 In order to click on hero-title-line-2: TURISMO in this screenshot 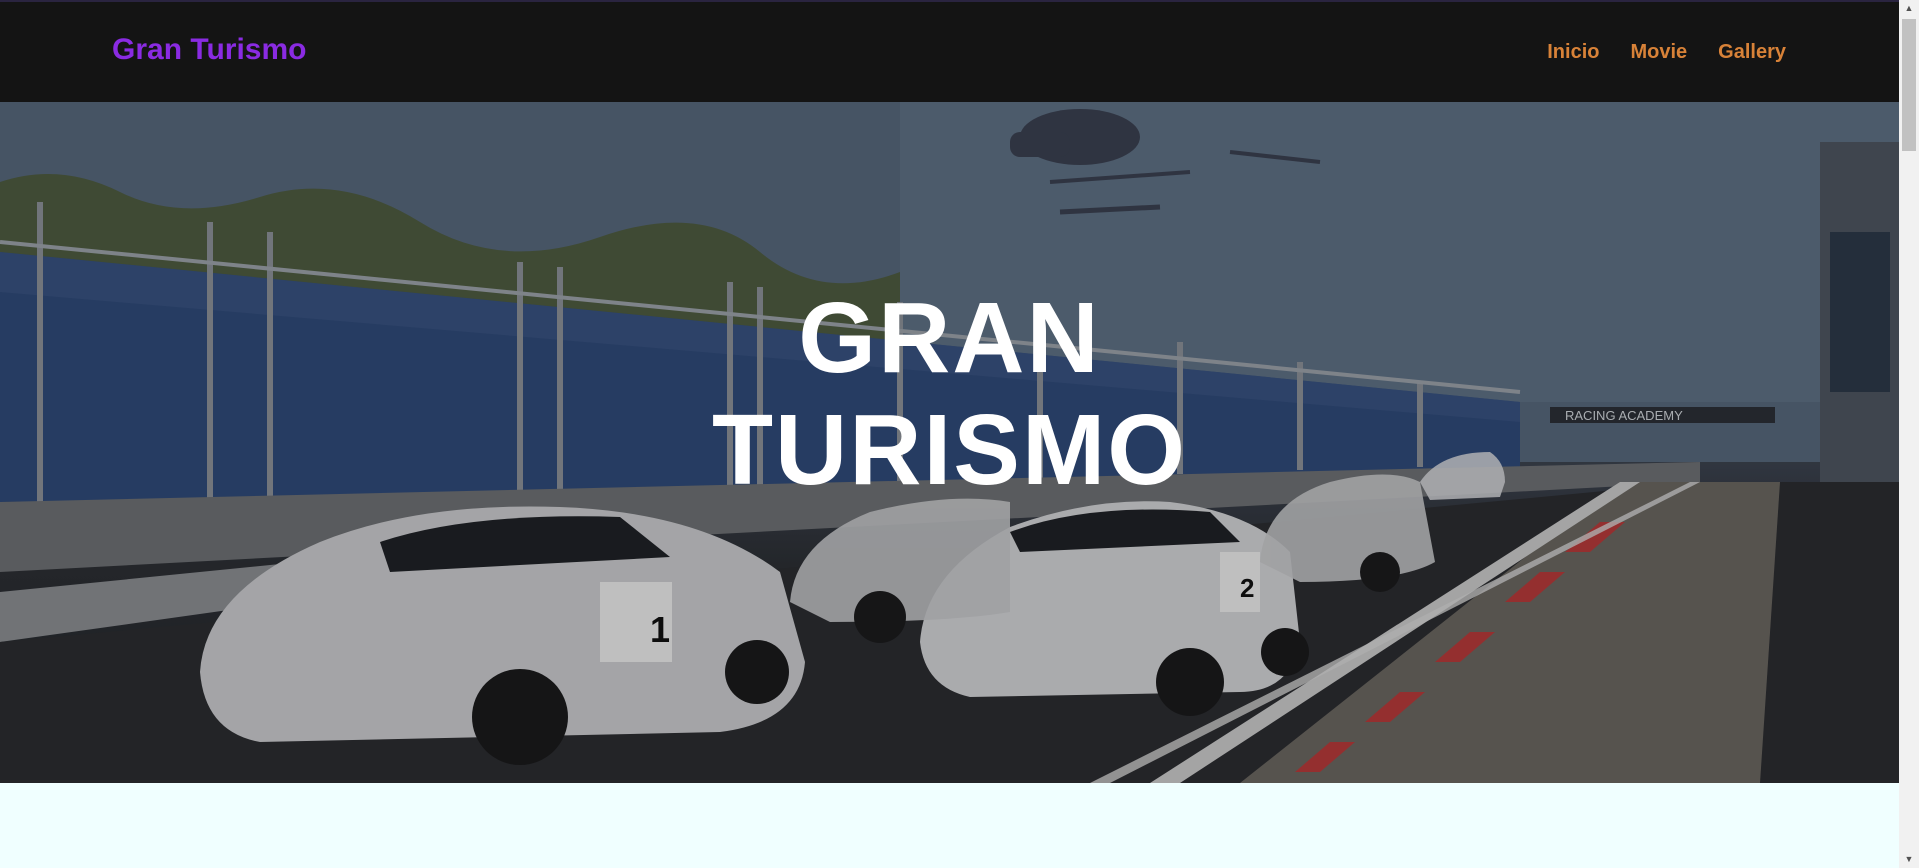, I will do `click(949, 450)`.